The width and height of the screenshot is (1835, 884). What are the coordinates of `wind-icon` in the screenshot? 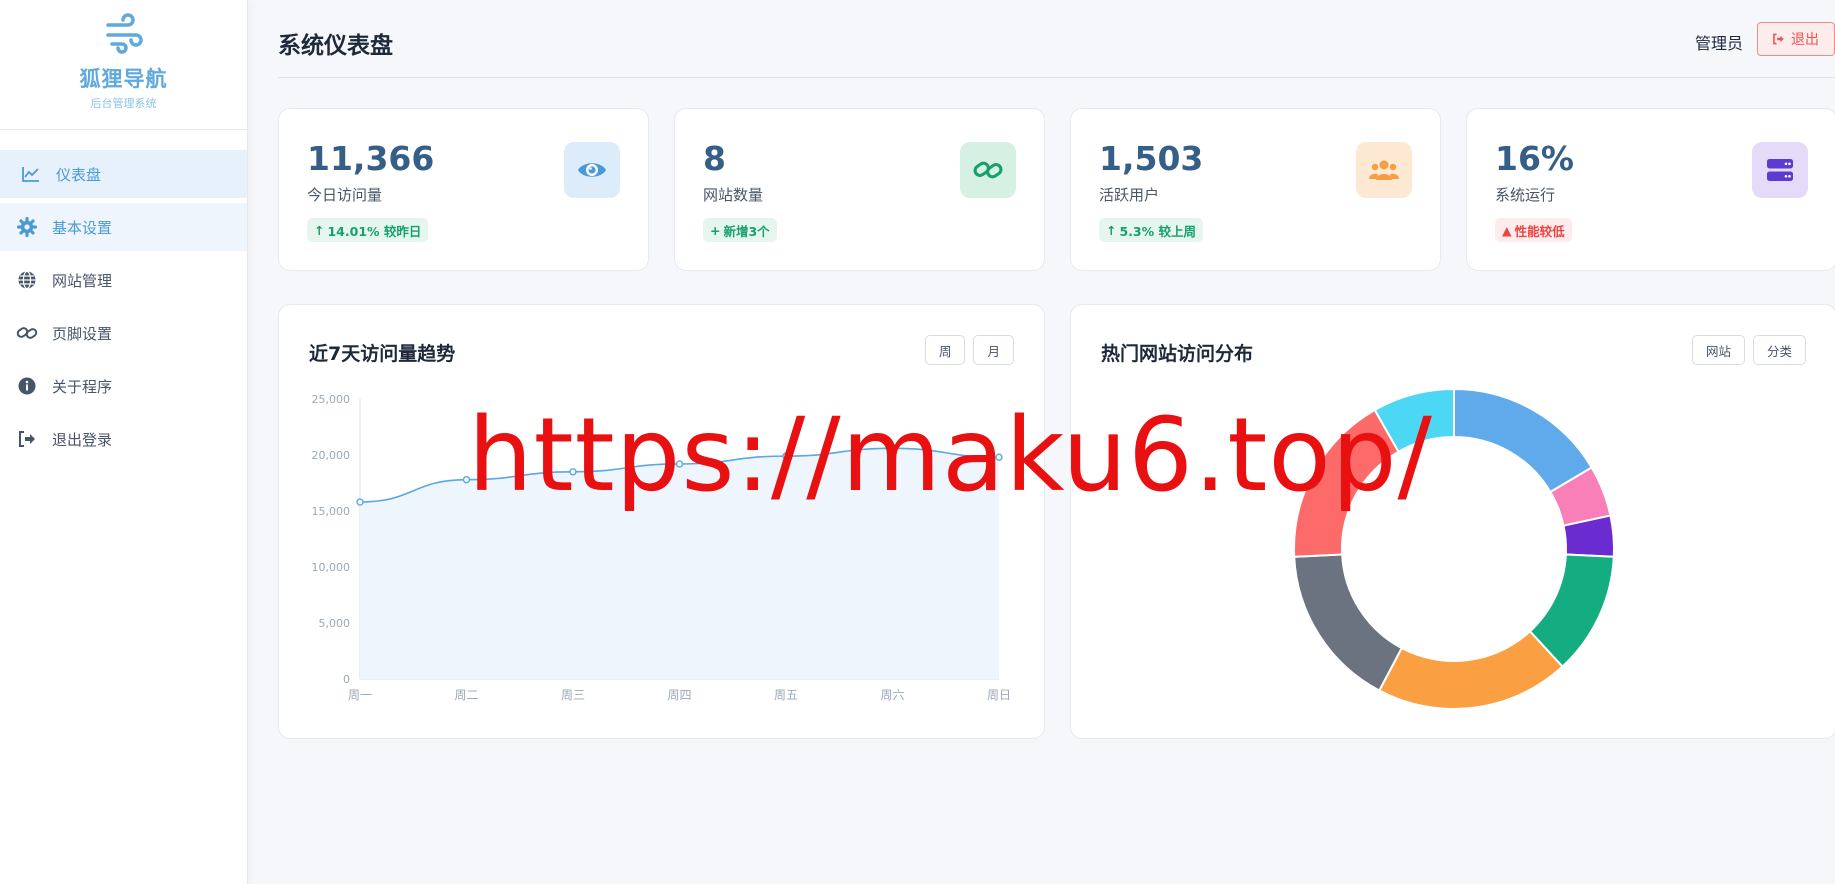 It's located at (124, 33).